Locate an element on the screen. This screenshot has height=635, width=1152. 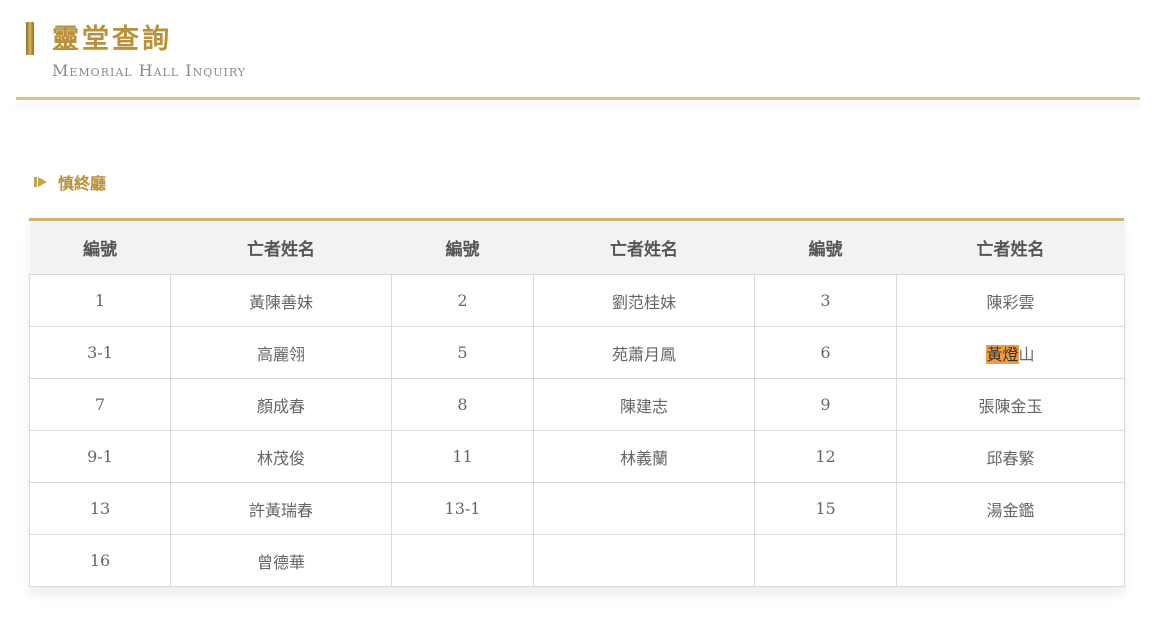
cell-number: 13 is located at coordinates (100, 508).